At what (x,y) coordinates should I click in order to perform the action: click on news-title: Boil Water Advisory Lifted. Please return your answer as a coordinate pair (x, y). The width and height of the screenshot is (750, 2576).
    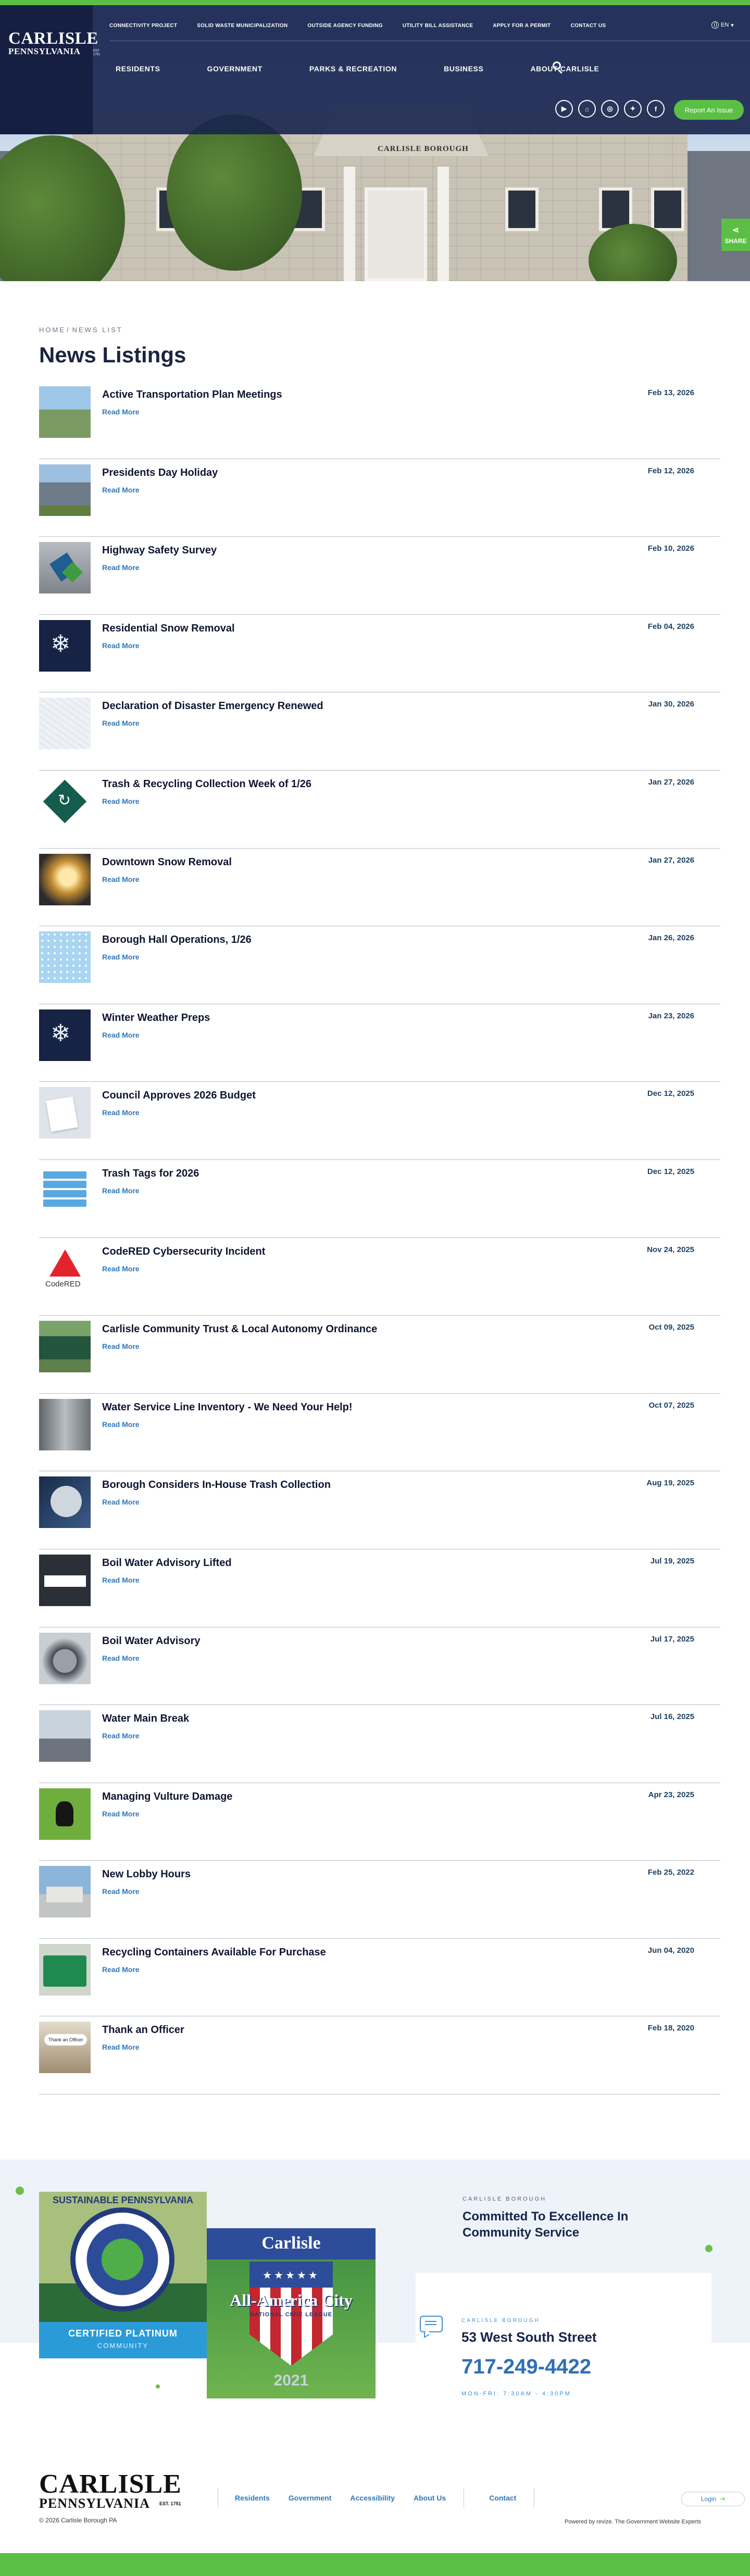
    Looking at the image, I should click on (167, 1563).